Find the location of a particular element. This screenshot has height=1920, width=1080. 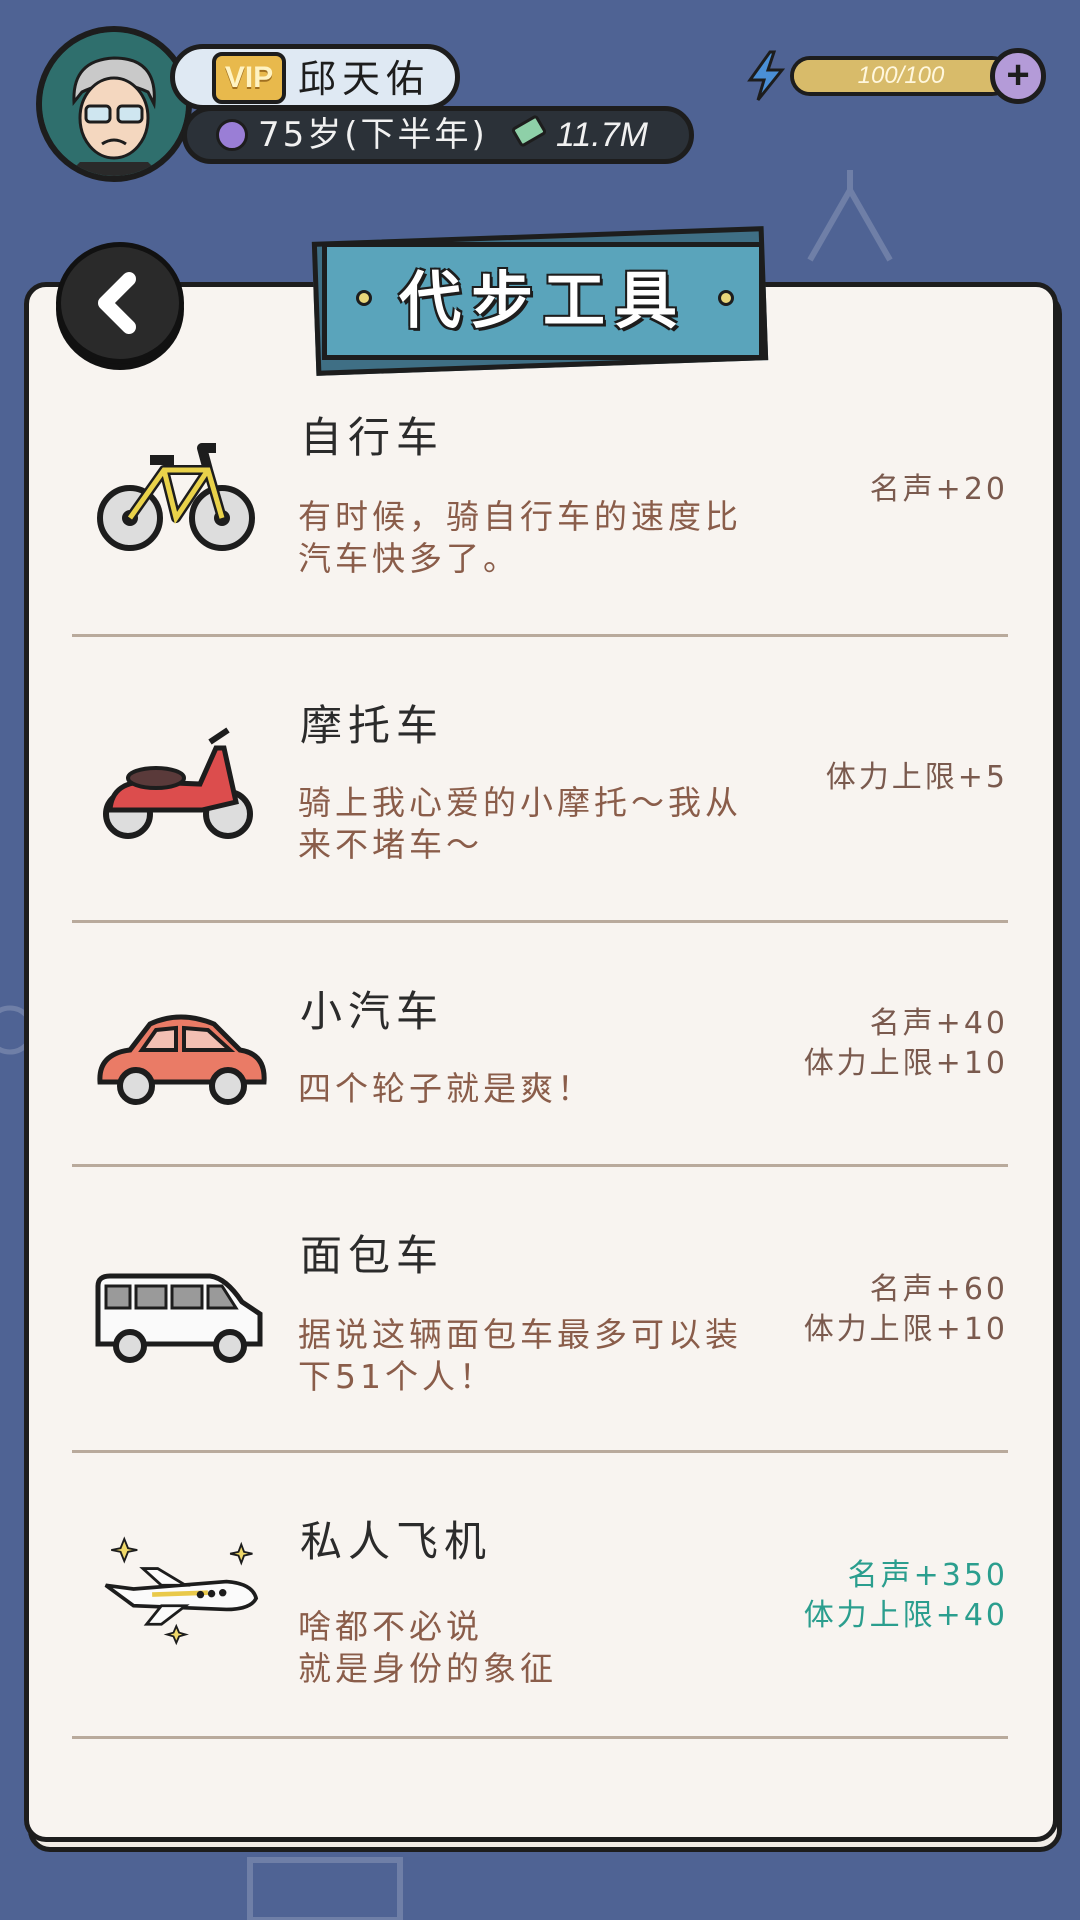

item-rewards: 名声+20 is located at coordinates (939, 490).